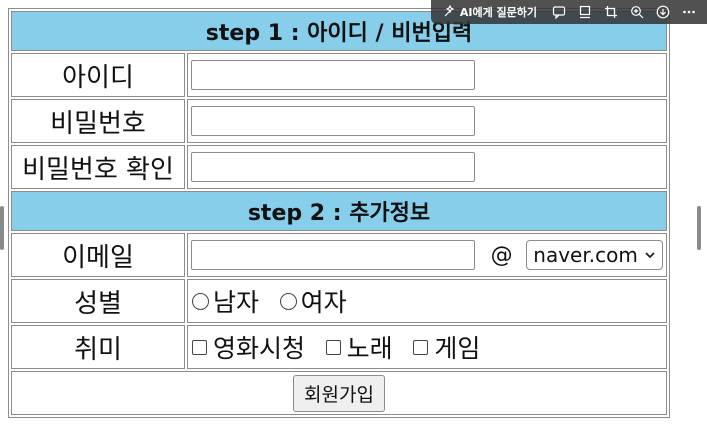 The height and width of the screenshot is (438, 707). What do you see at coordinates (333, 347) in the screenshot?
I see `song-checkbox` at bounding box center [333, 347].